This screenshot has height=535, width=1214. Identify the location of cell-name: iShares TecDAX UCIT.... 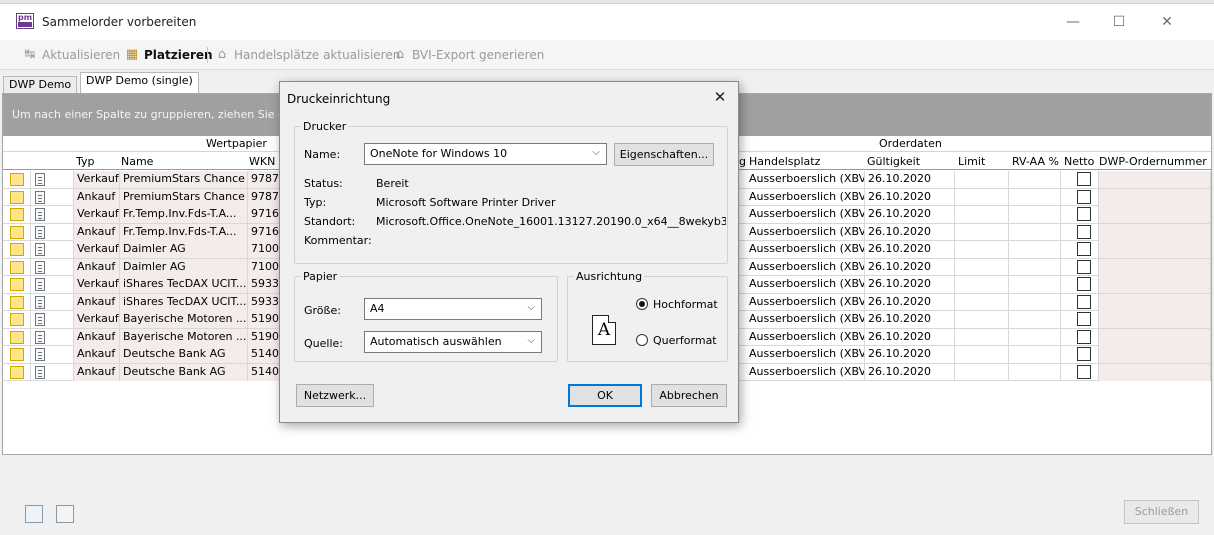
(184, 302).